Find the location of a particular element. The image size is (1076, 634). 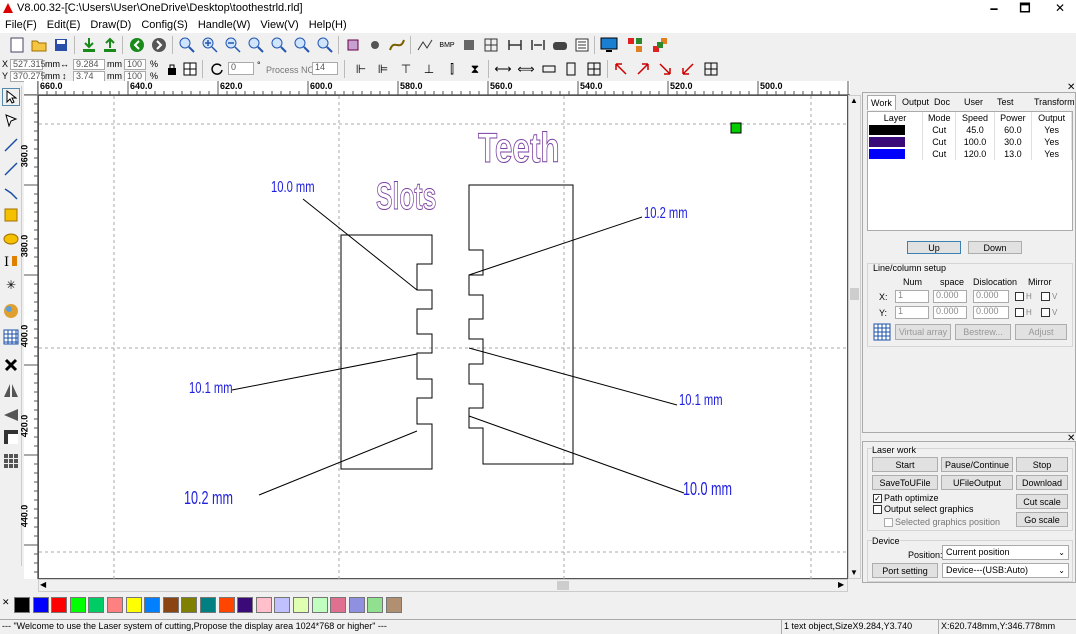

array-layout-icon is located at coordinates (882, 332).